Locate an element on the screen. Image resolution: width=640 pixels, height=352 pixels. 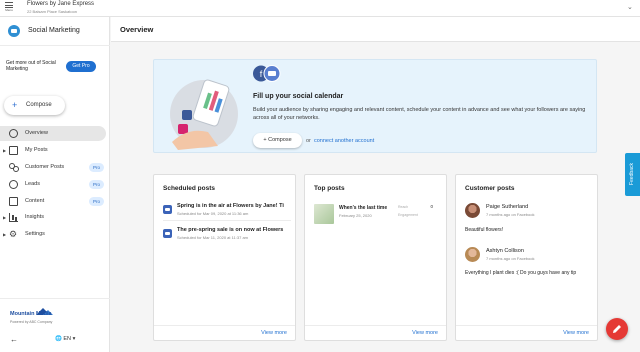
chevron-down-icon: ⌄ is located at coordinates (630, 7).